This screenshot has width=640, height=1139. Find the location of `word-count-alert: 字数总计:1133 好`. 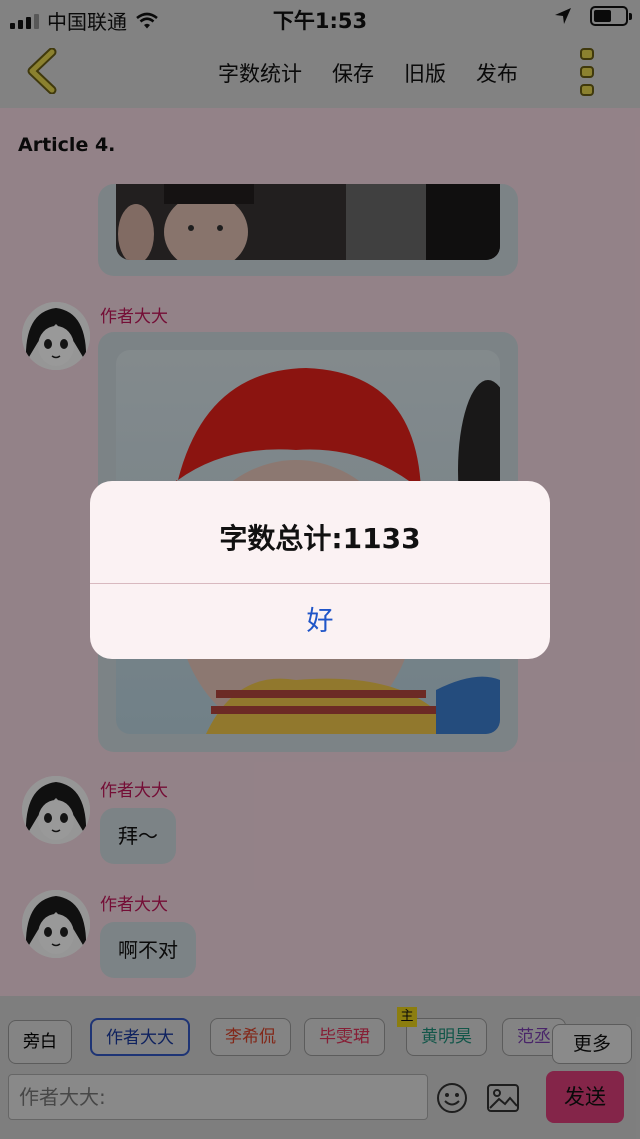

word-count-alert: 字数总计:1133 好 is located at coordinates (320, 570).